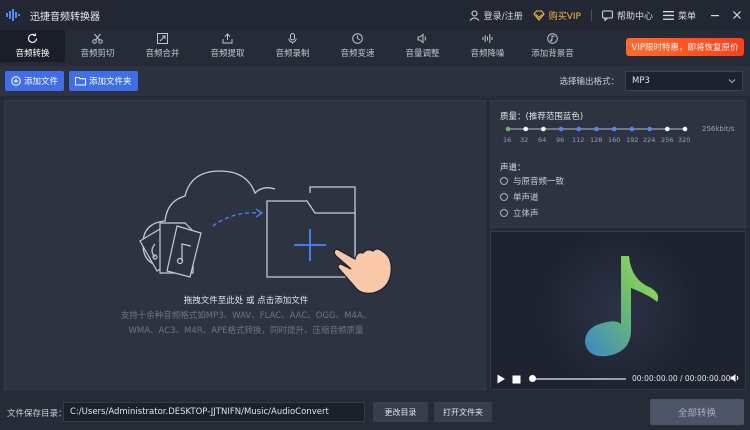 This screenshot has width=750, height=430. Describe the element at coordinates (685, 47) in the screenshot. I see `vip-promo-banner: VIP限时特惠，即将恢复原价` at that location.